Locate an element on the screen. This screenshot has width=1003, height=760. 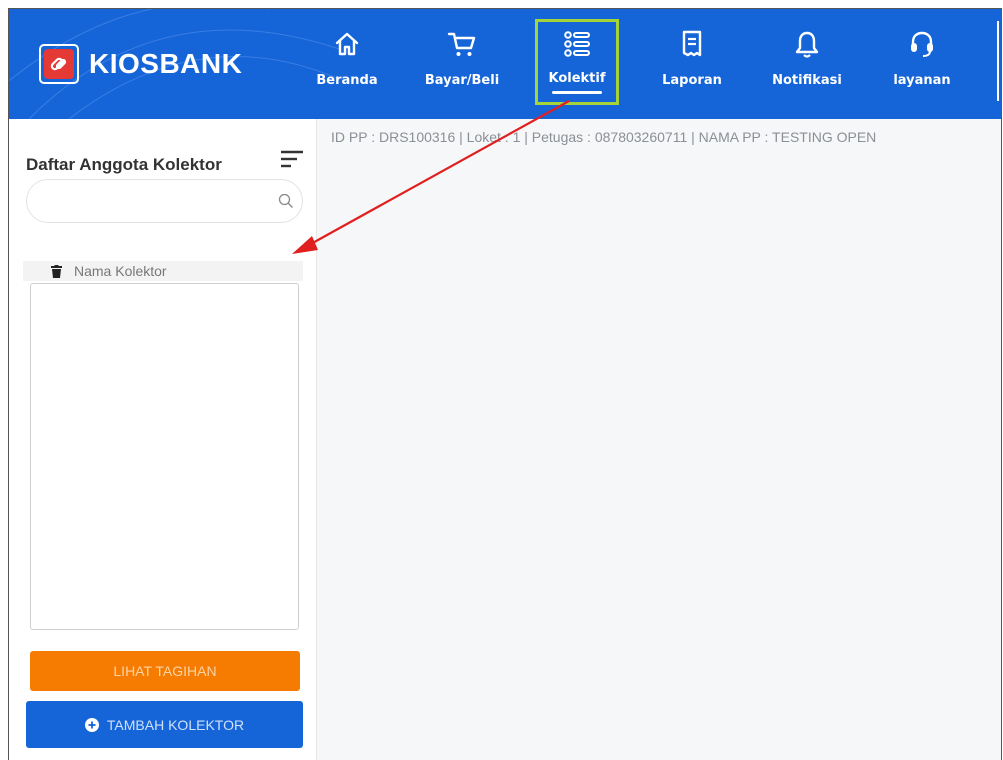
search-input is located at coordinates (153, 202).